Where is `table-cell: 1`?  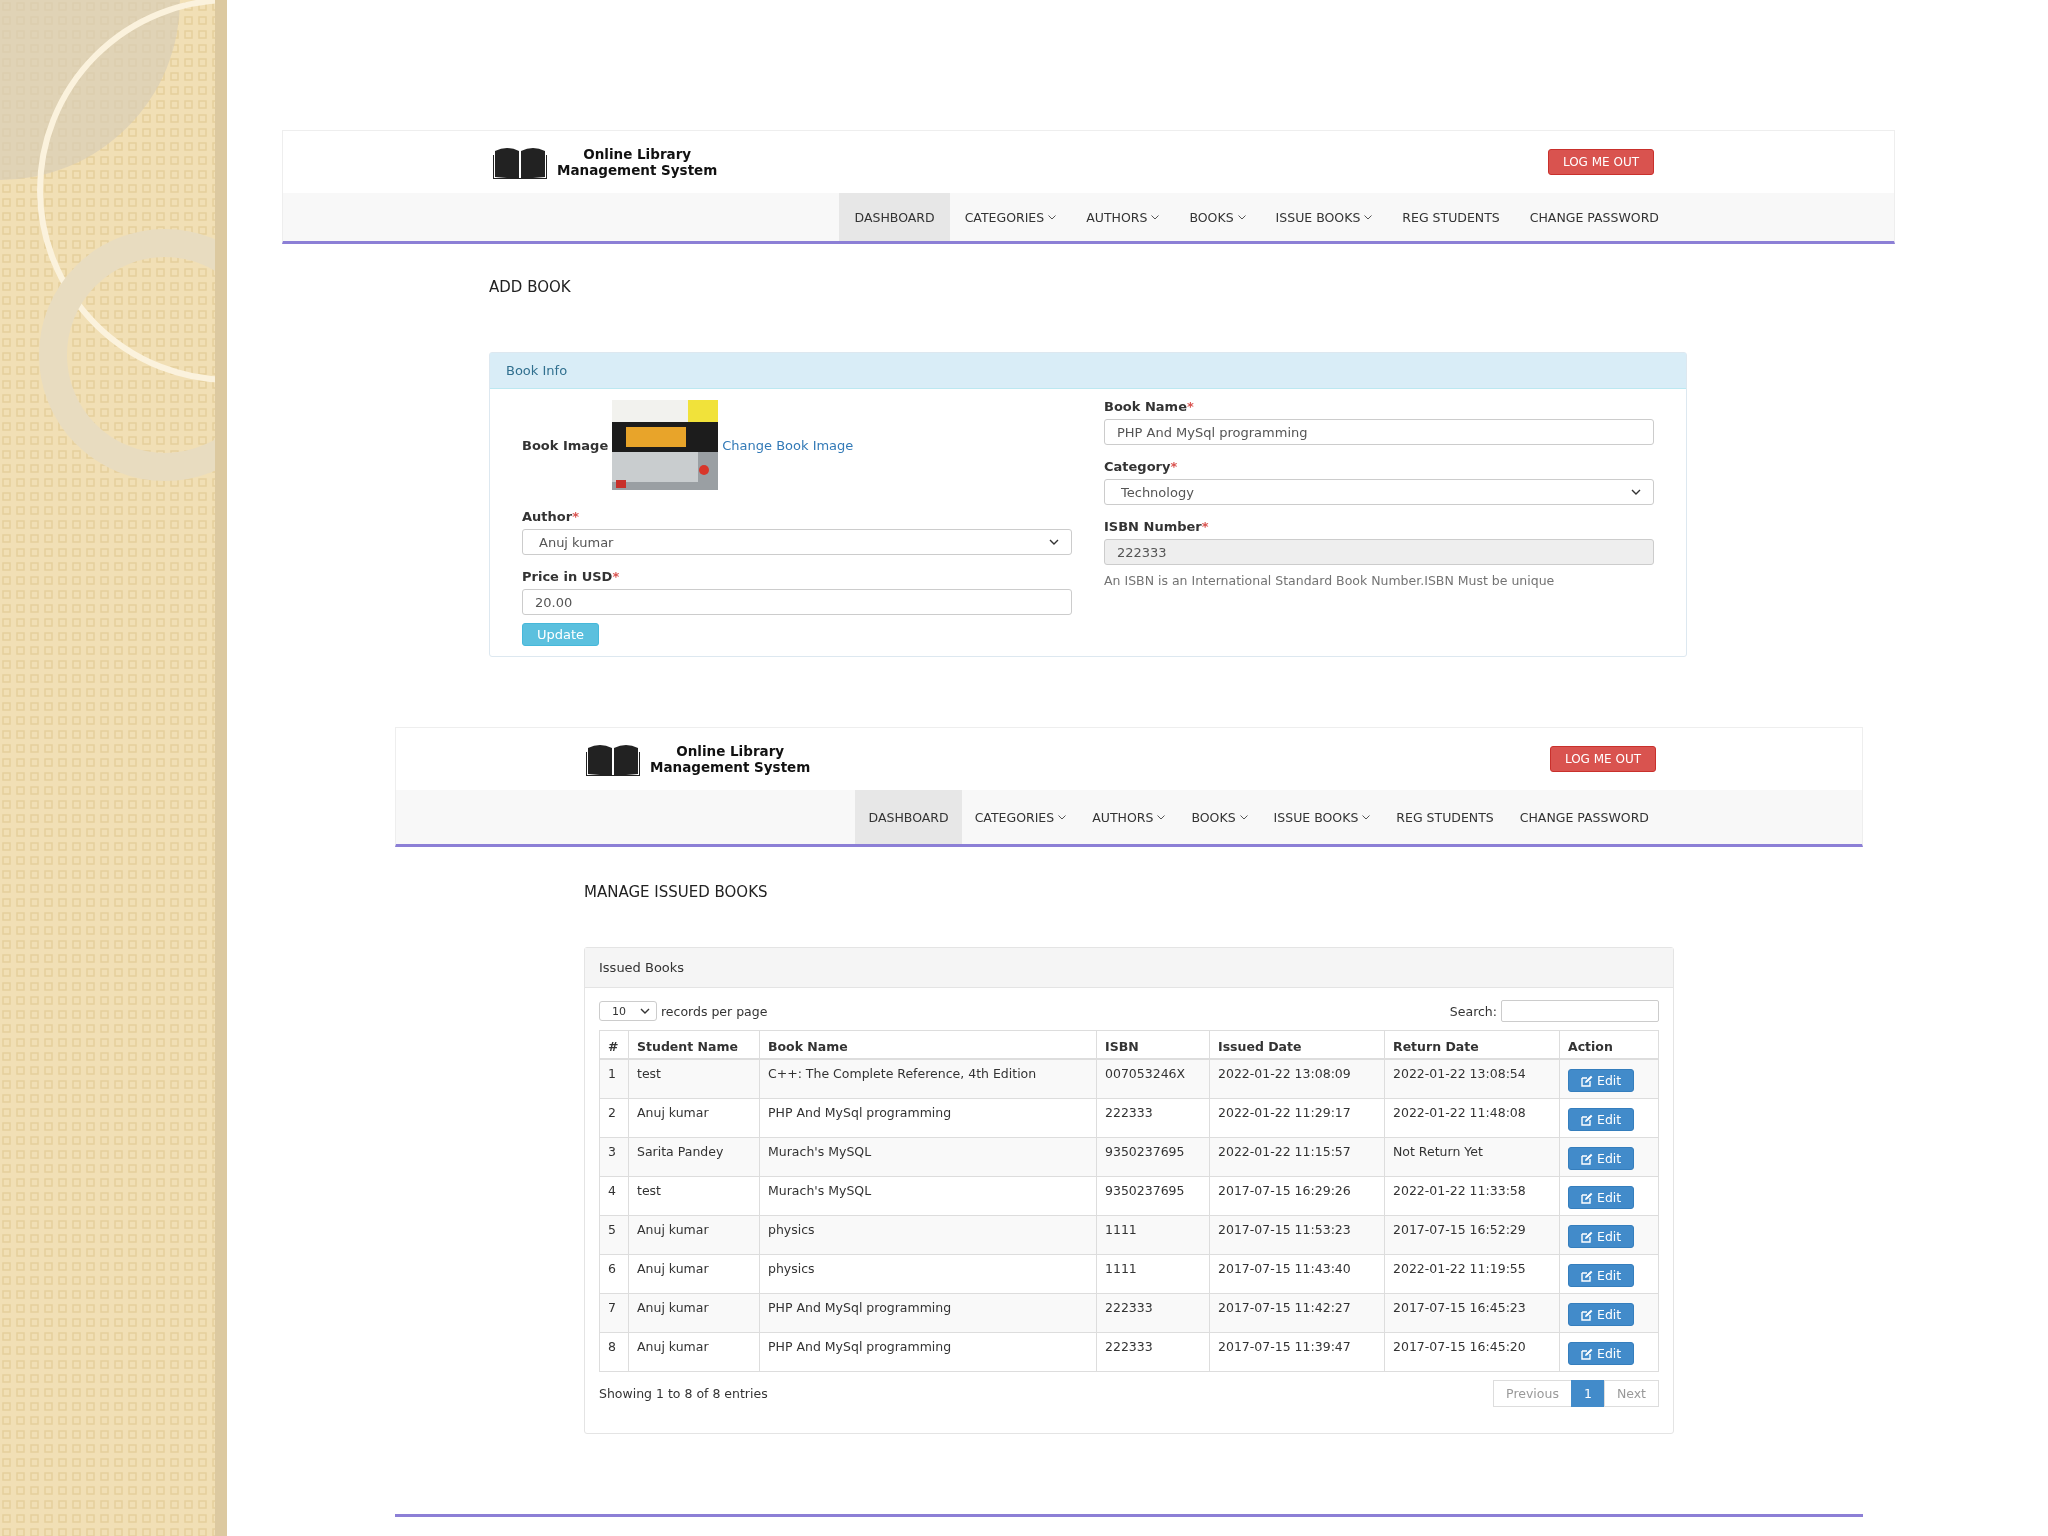
table-cell: 1 is located at coordinates (614, 1079).